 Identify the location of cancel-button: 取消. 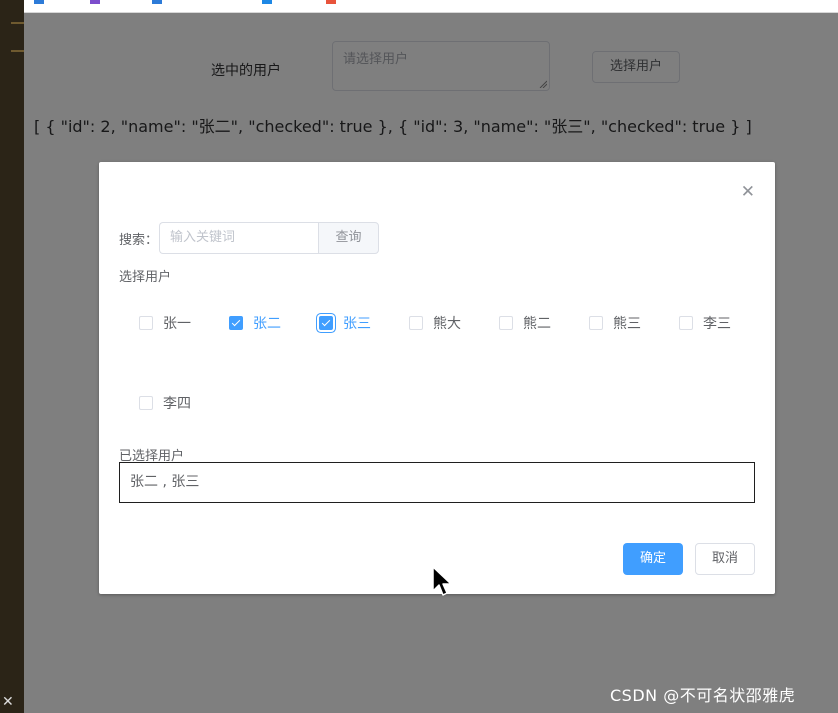
(725, 559).